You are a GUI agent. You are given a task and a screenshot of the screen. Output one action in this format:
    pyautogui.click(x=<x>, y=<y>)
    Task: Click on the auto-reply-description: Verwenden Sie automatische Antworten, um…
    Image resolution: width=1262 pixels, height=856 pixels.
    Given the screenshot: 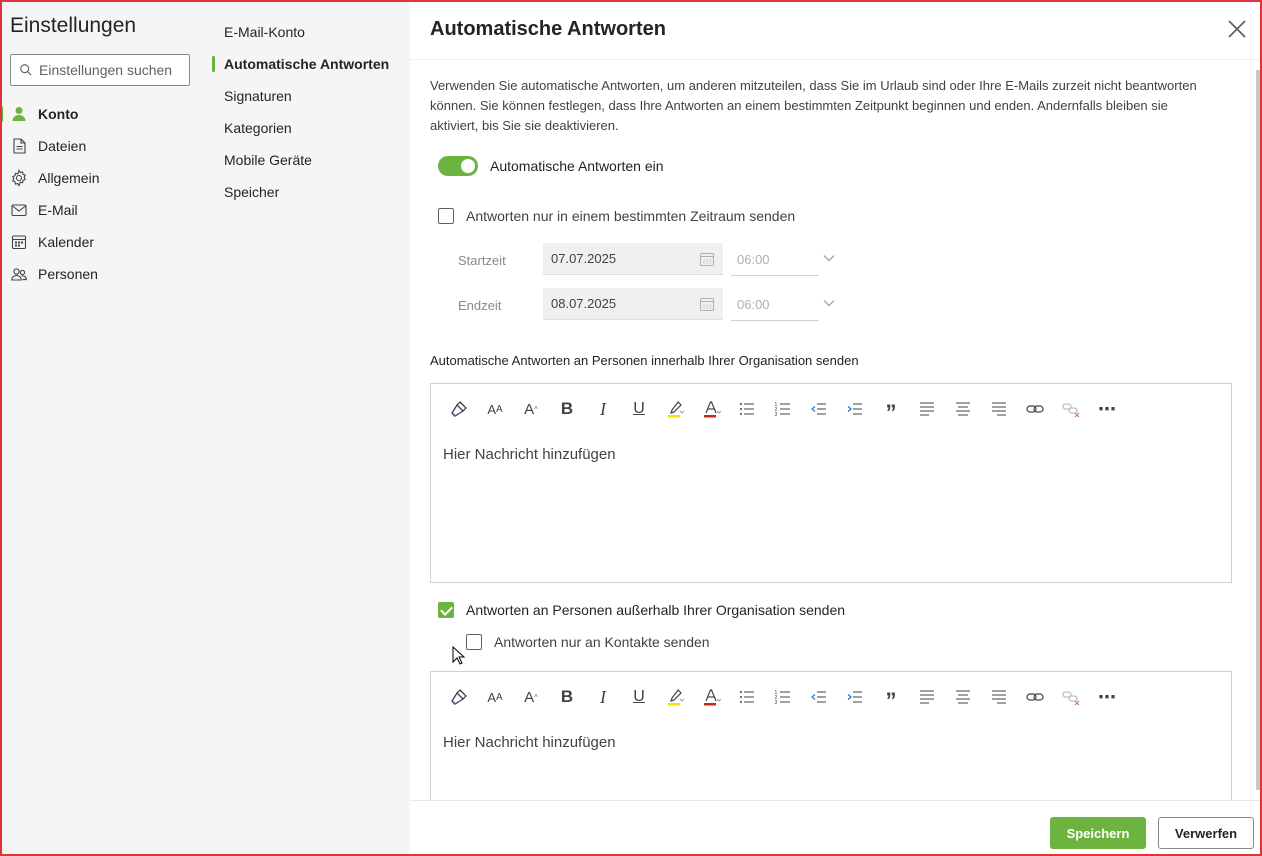 What is the action you would take?
    pyautogui.click(x=813, y=105)
    